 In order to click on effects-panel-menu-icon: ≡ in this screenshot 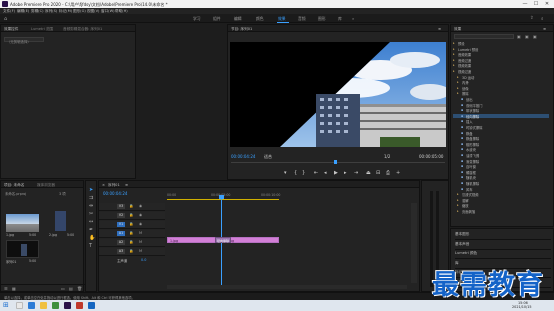, I will do `click(544, 29)`.